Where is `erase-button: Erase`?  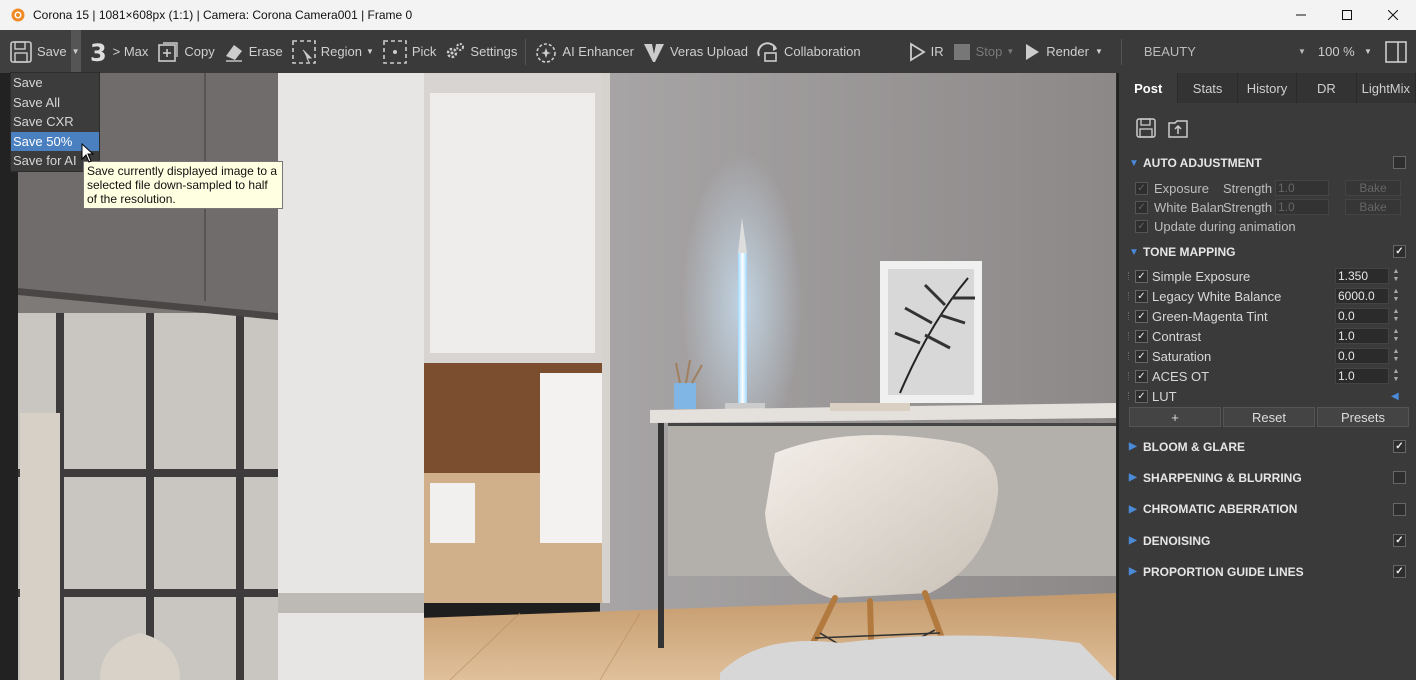 erase-button: Erase is located at coordinates (253, 51).